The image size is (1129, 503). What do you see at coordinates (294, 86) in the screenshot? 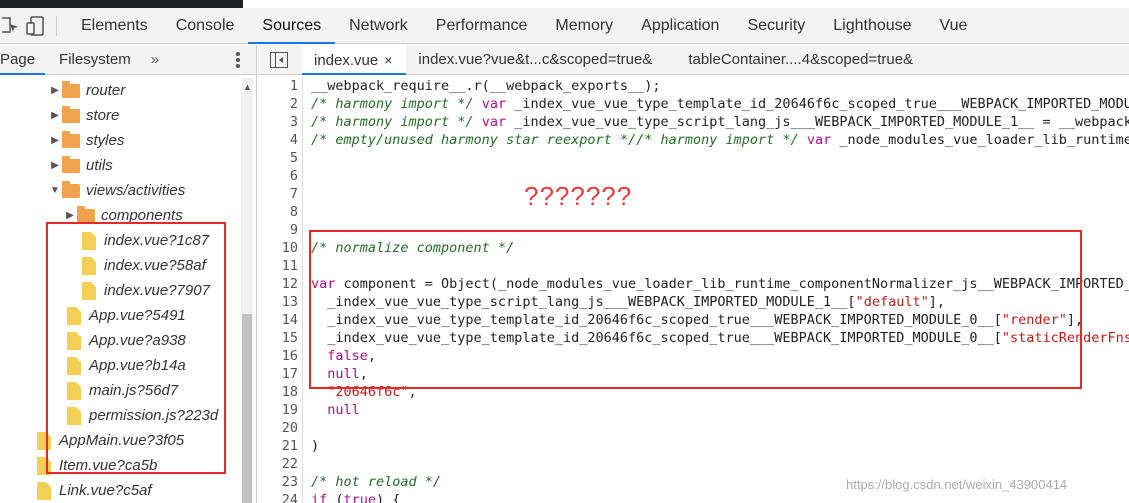
I see `line-number: 1` at bounding box center [294, 86].